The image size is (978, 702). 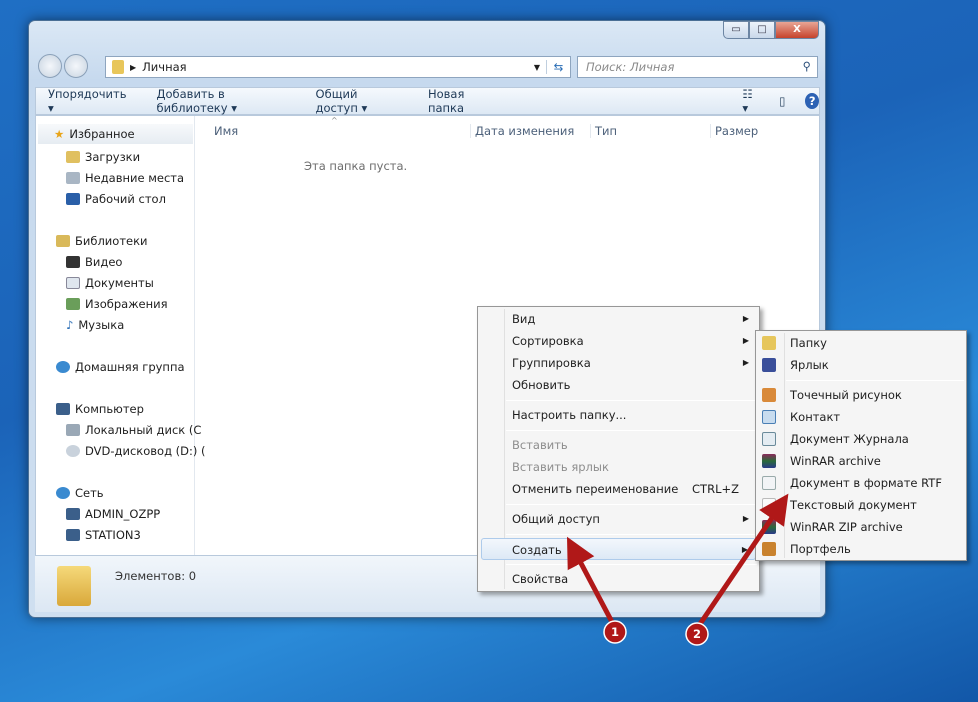 I want to click on step-label-2: 2, so click(x=696, y=634).